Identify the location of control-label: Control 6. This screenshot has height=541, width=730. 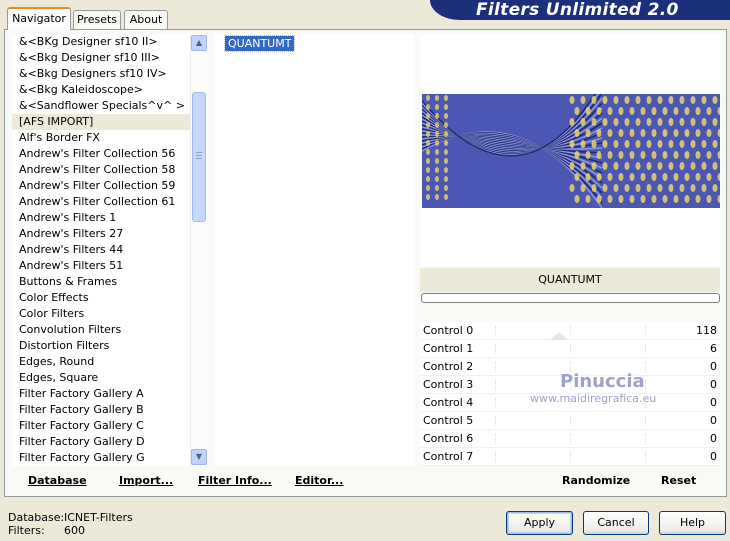
(448, 438).